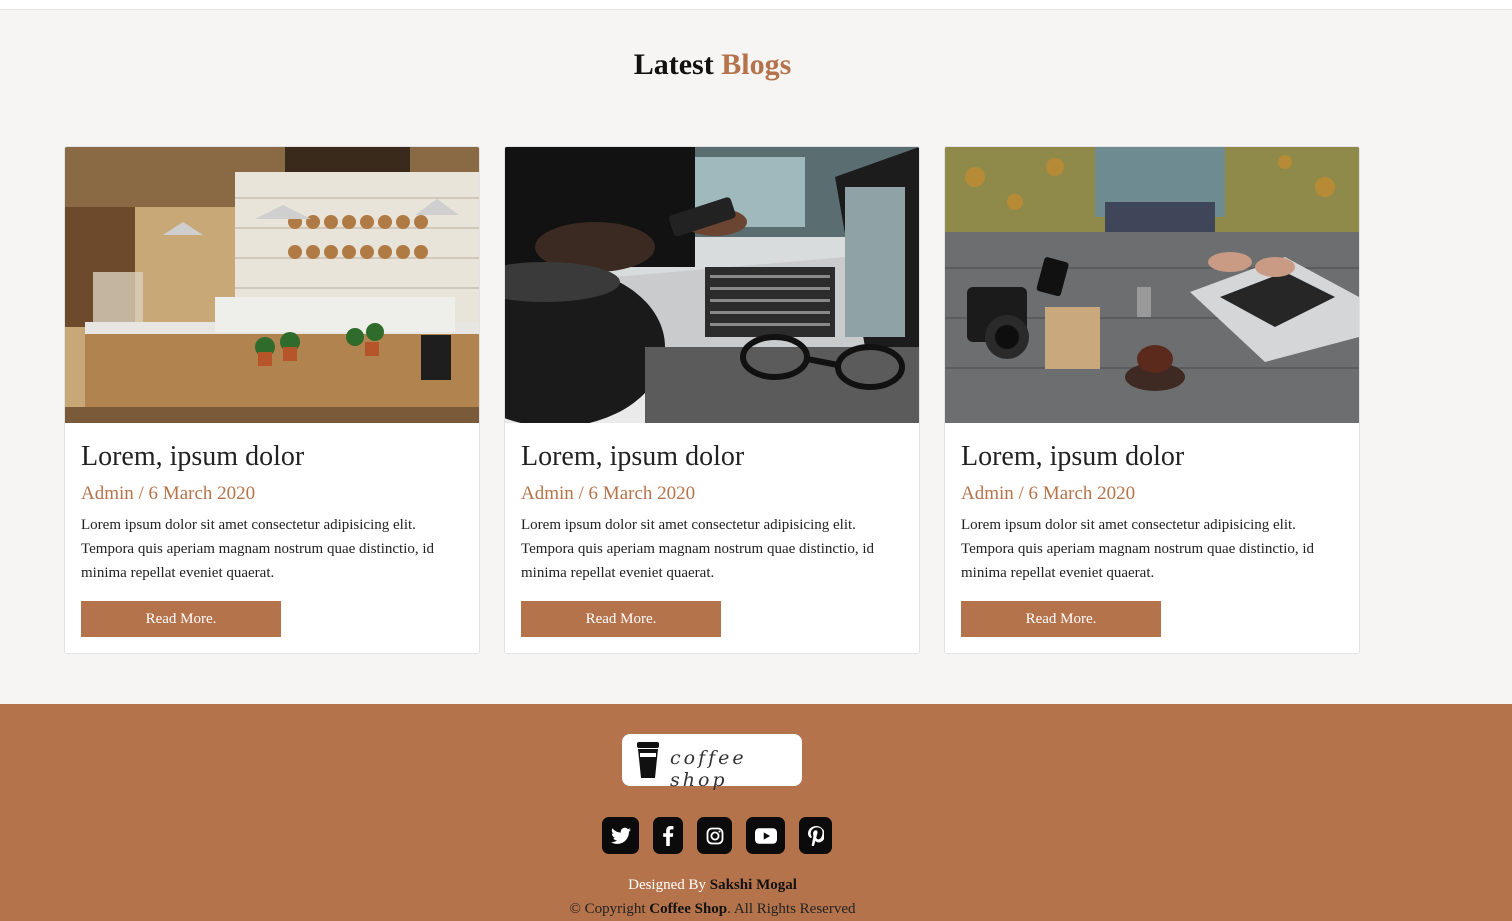 This screenshot has width=1512, height=921. What do you see at coordinates (756, 5) in the screenshot?
I see `top-strip` at bounding box center [756, 5].